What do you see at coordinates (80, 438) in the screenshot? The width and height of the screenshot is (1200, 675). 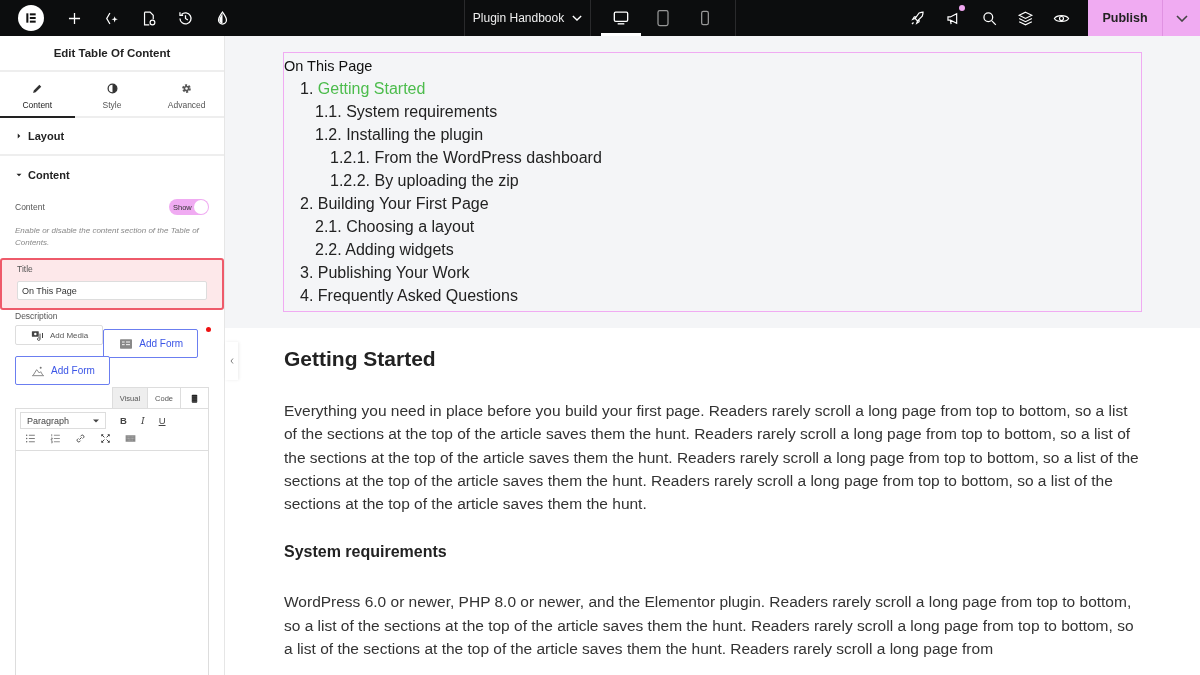 I see `link-icon` at bounding box center [80, 438].